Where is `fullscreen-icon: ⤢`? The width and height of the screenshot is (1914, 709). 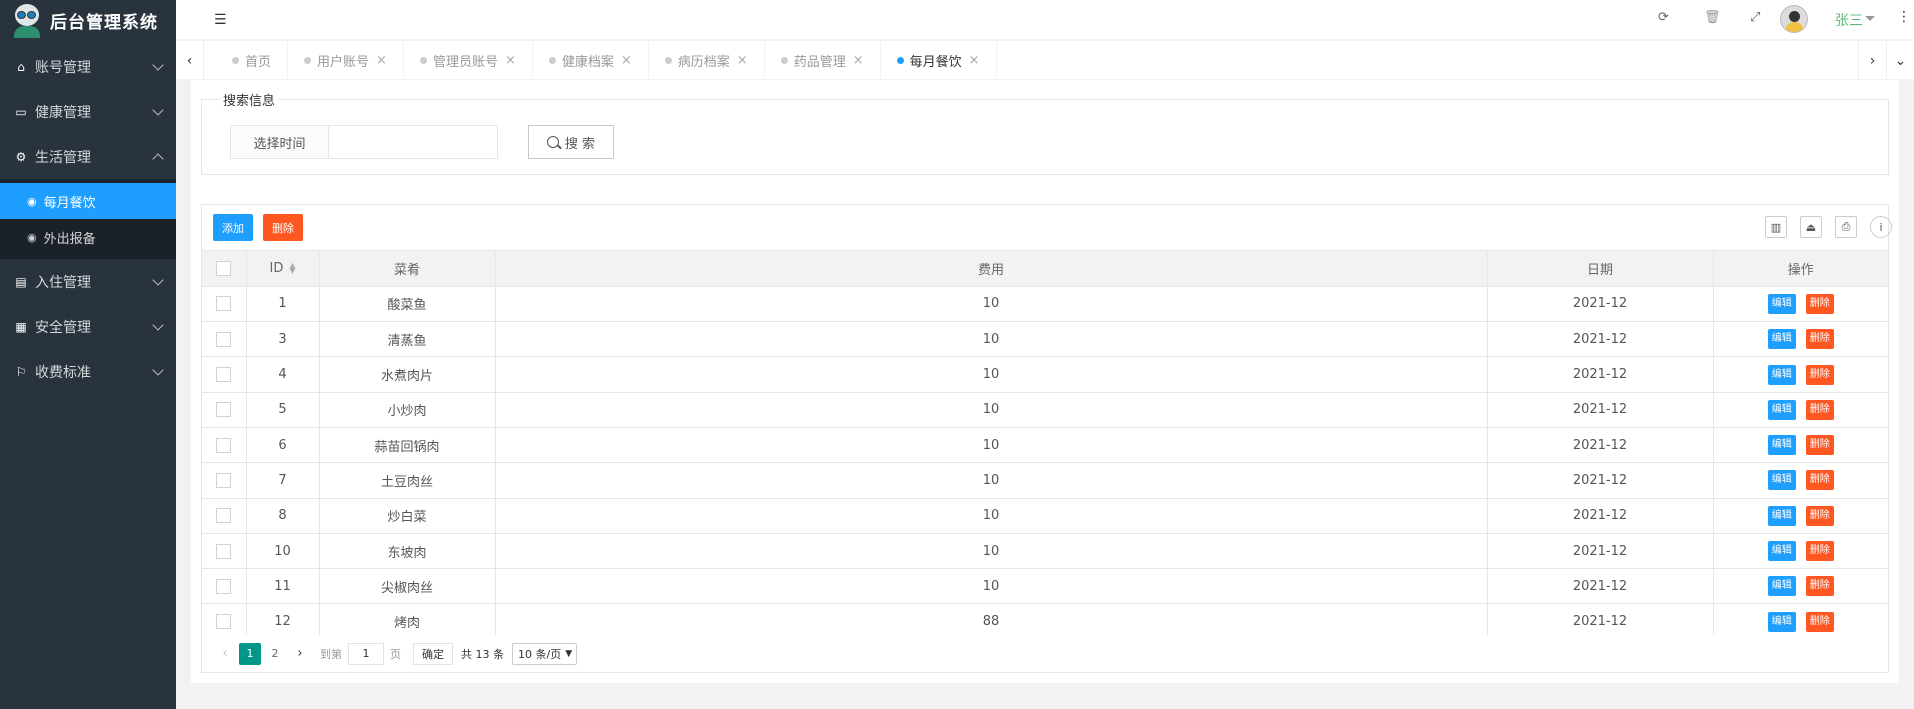
fullscreen-icon: ⤢ is located at coordinates (1755, 17).